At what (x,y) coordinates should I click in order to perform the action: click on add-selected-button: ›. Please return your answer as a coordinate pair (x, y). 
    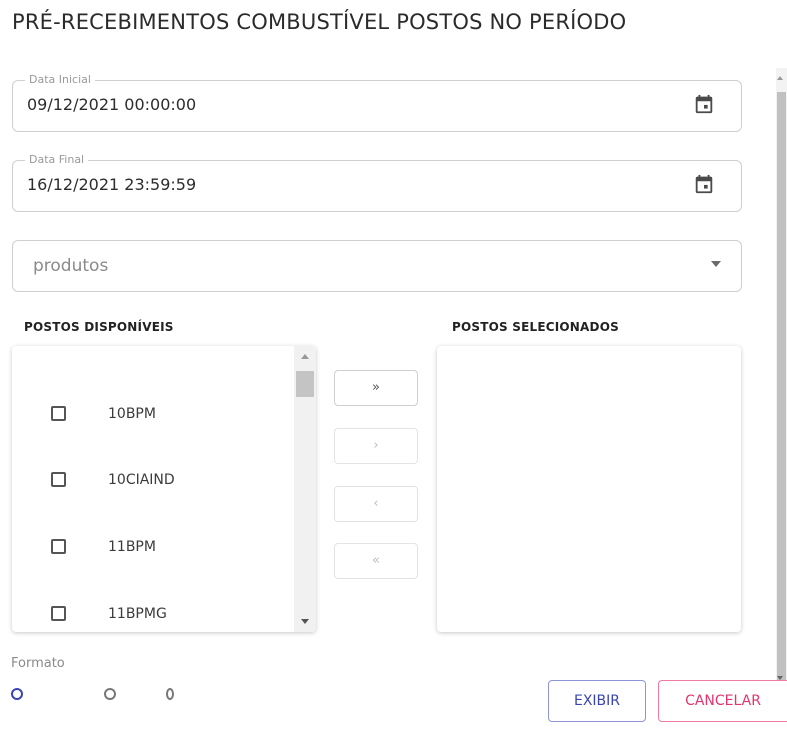
    Looking at the image, I should click on (376, 446).